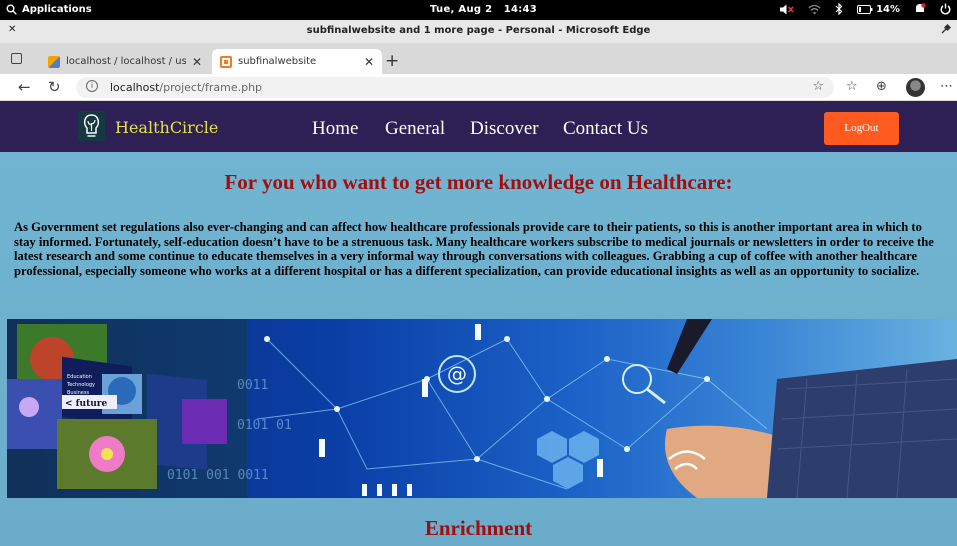  Describe the element at coordinates (211, 87) in the screenshot. I see `url-path: /project/frame.php` at that location.